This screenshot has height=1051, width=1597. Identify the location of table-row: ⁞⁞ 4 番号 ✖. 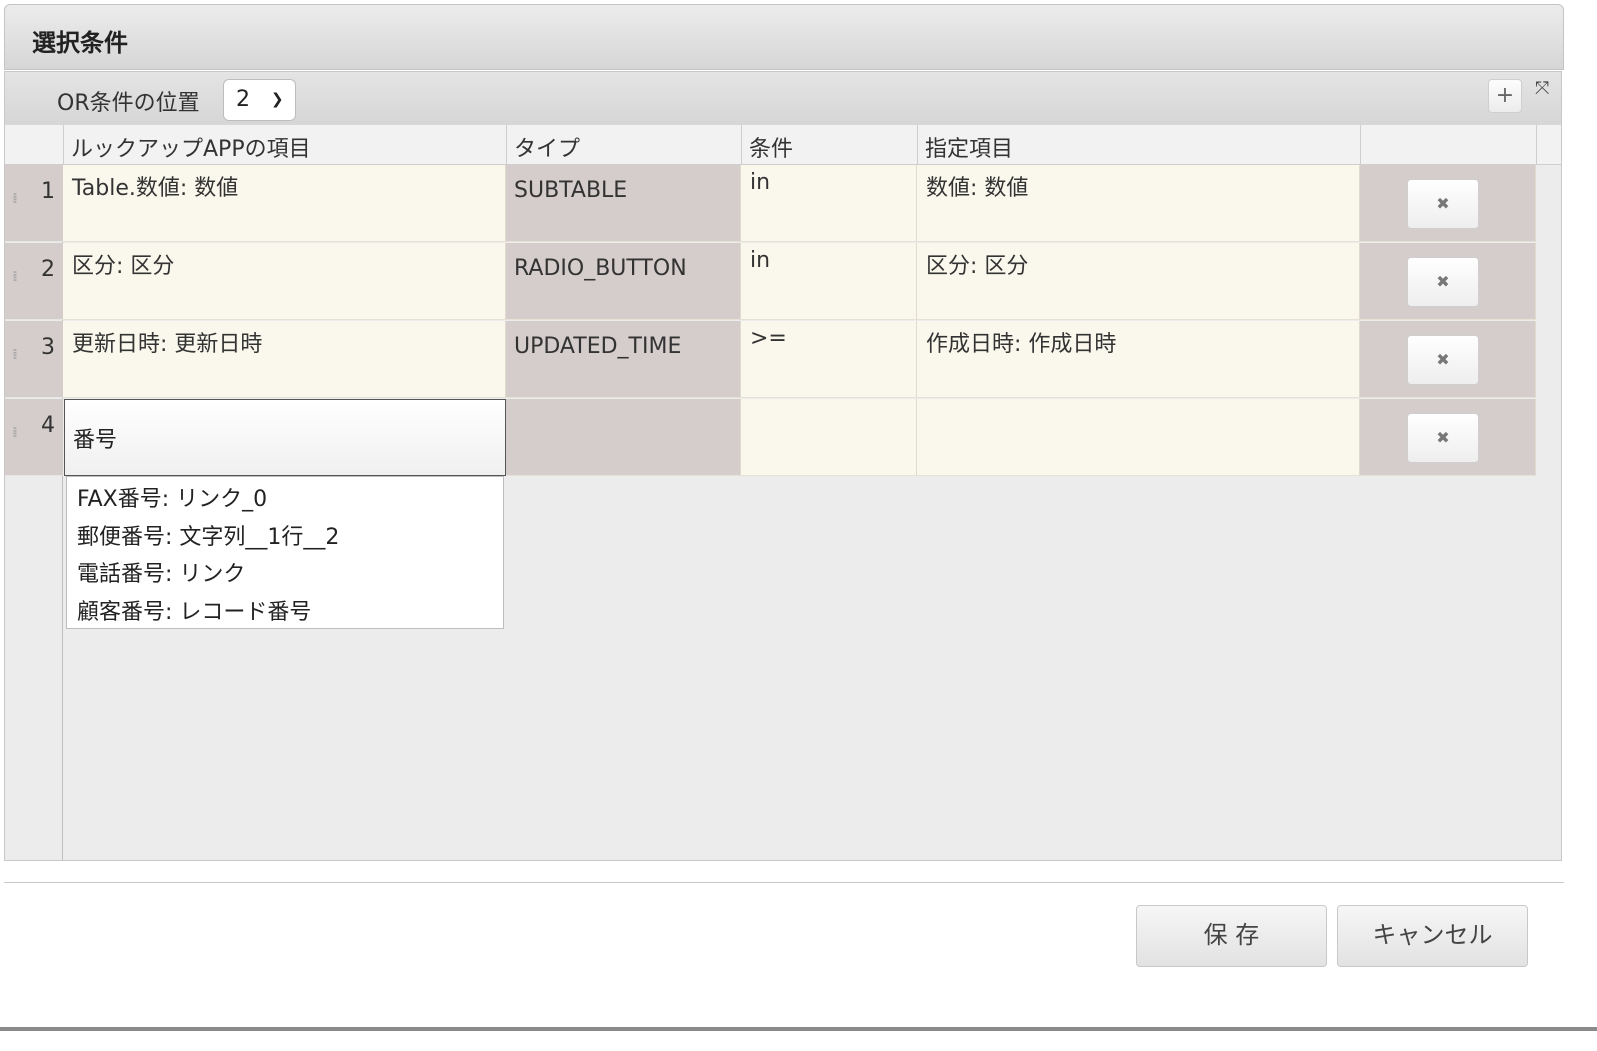
(783, 438).